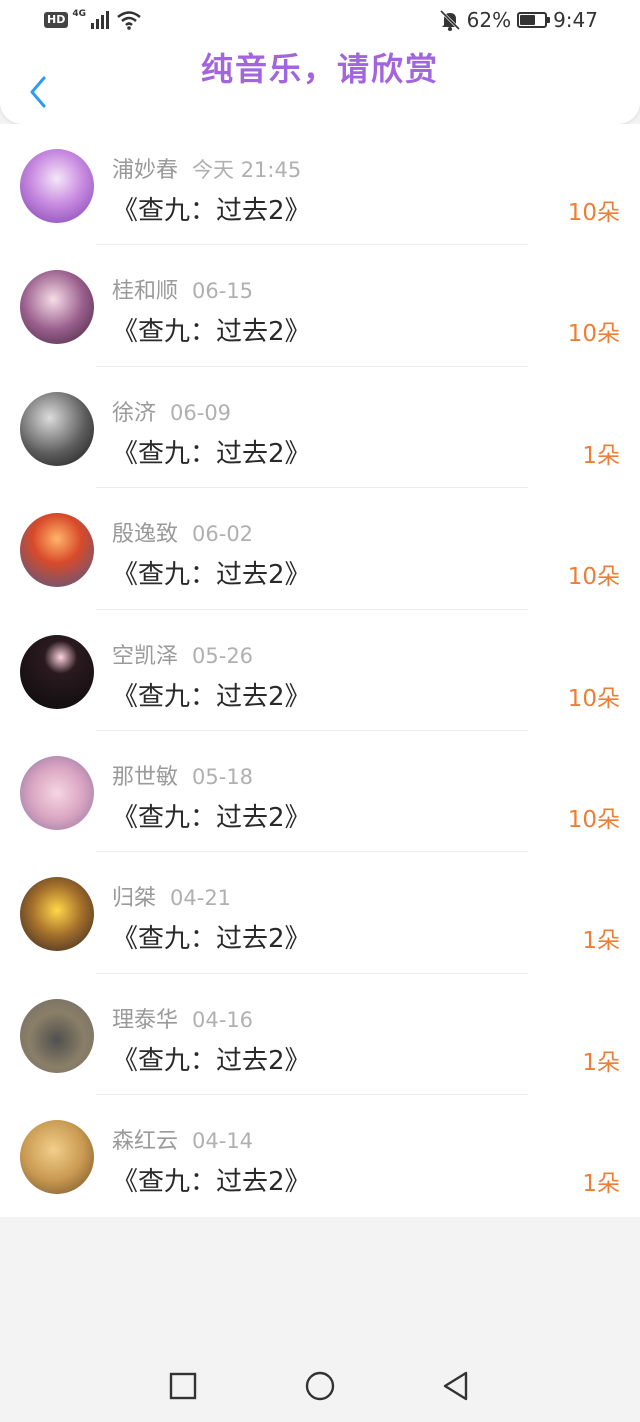 Image resolution: width=640 pixels, height=1422 pixels. Describe the element at coordinates (320, 792) in the screenshot. I see `list-item: 那世敏 05-18 《查九：过去2》 10朵` at that location.